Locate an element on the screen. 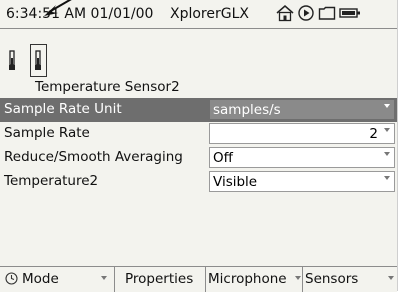 The height and width of the screenshot is (292, 398). property-value: Off is located at coordinates (223, 158).